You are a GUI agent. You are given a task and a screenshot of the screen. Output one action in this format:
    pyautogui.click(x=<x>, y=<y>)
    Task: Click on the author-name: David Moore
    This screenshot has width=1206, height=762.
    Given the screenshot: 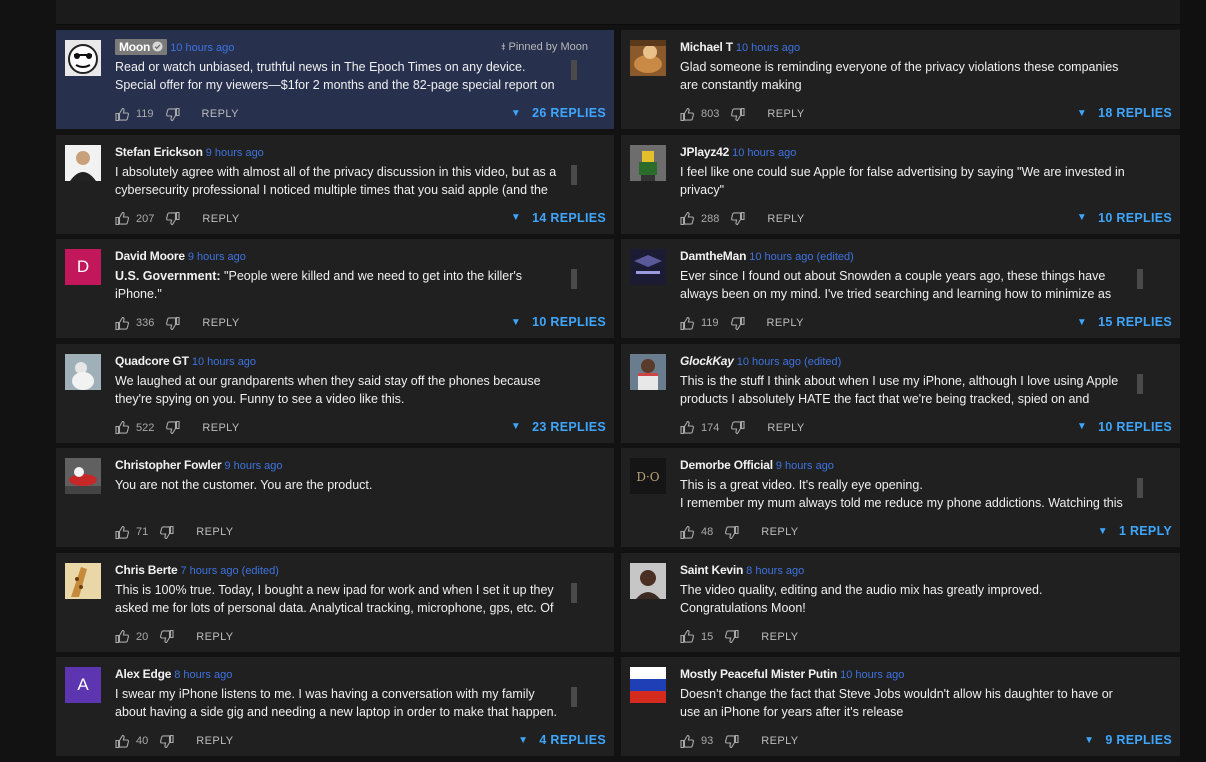 What is the action you would take?
    pyautogui.click(x=150, y=256)
    